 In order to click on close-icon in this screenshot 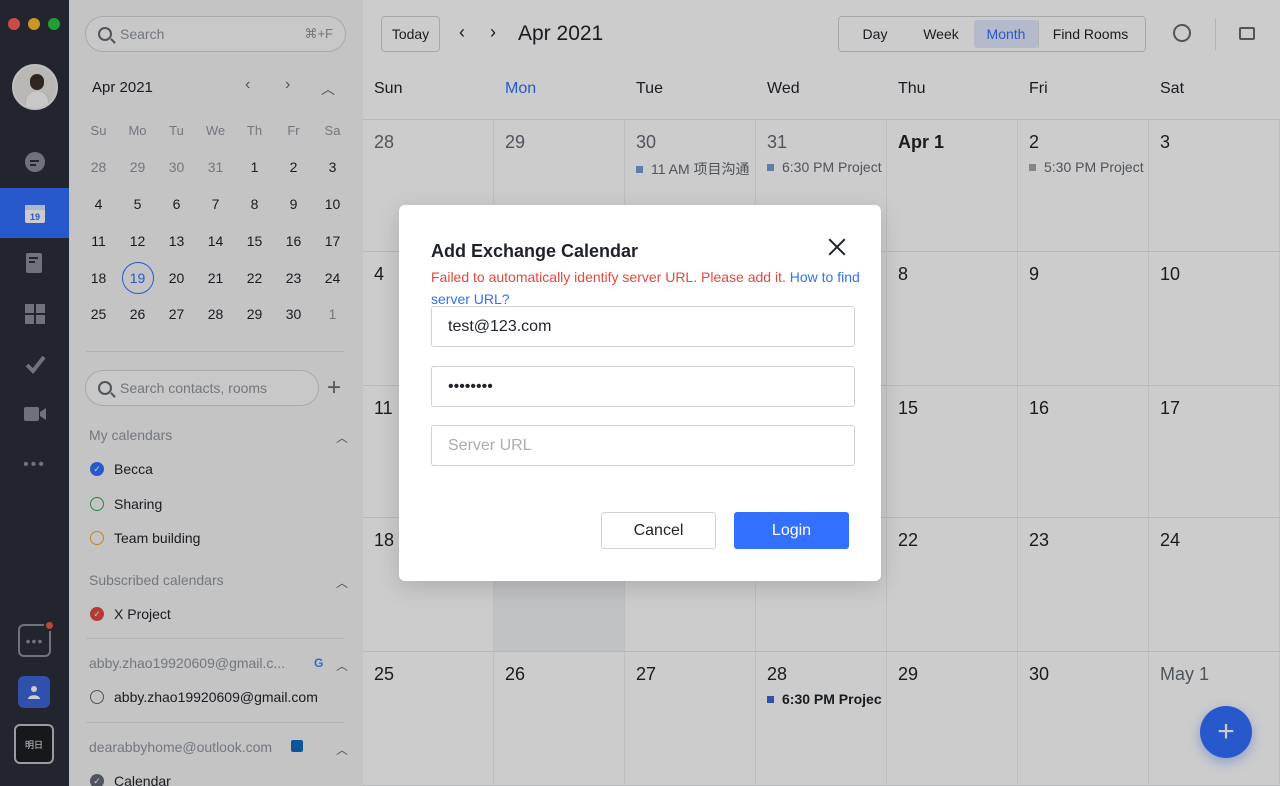, I will do `click(837, 247)`.